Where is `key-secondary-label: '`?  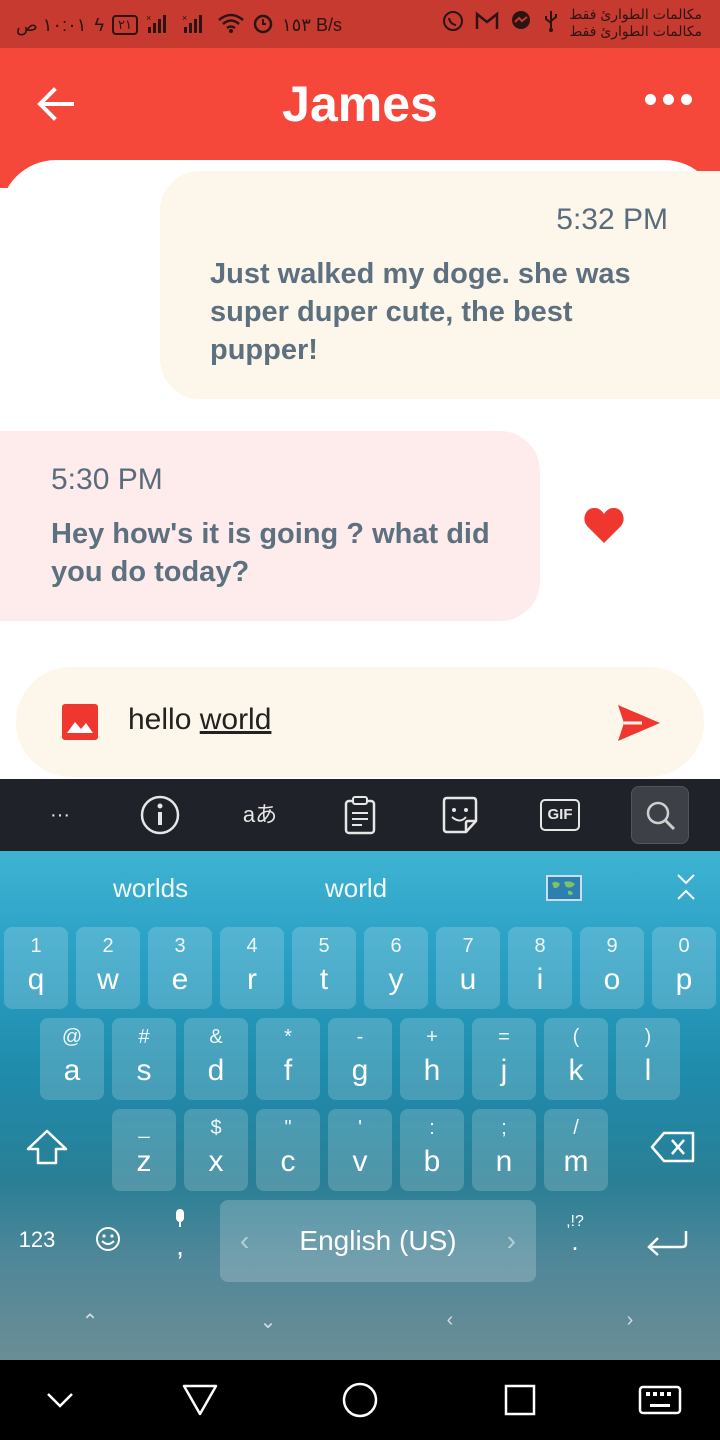
key-secondary-label: ' is located at coordinates (360, 1128).